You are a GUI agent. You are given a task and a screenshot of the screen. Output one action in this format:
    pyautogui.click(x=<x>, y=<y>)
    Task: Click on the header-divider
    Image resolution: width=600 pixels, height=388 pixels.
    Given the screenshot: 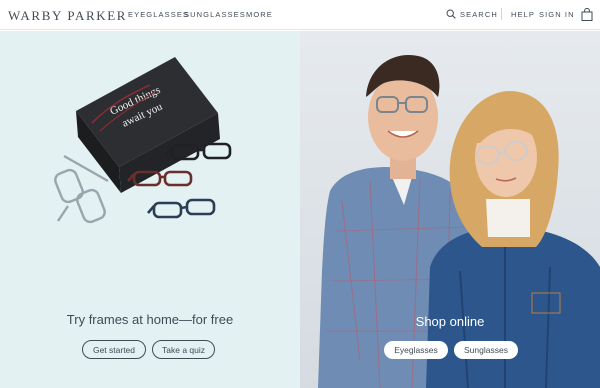 What is the action you would take?
    pyautogui.click(x=501, y=14)
    